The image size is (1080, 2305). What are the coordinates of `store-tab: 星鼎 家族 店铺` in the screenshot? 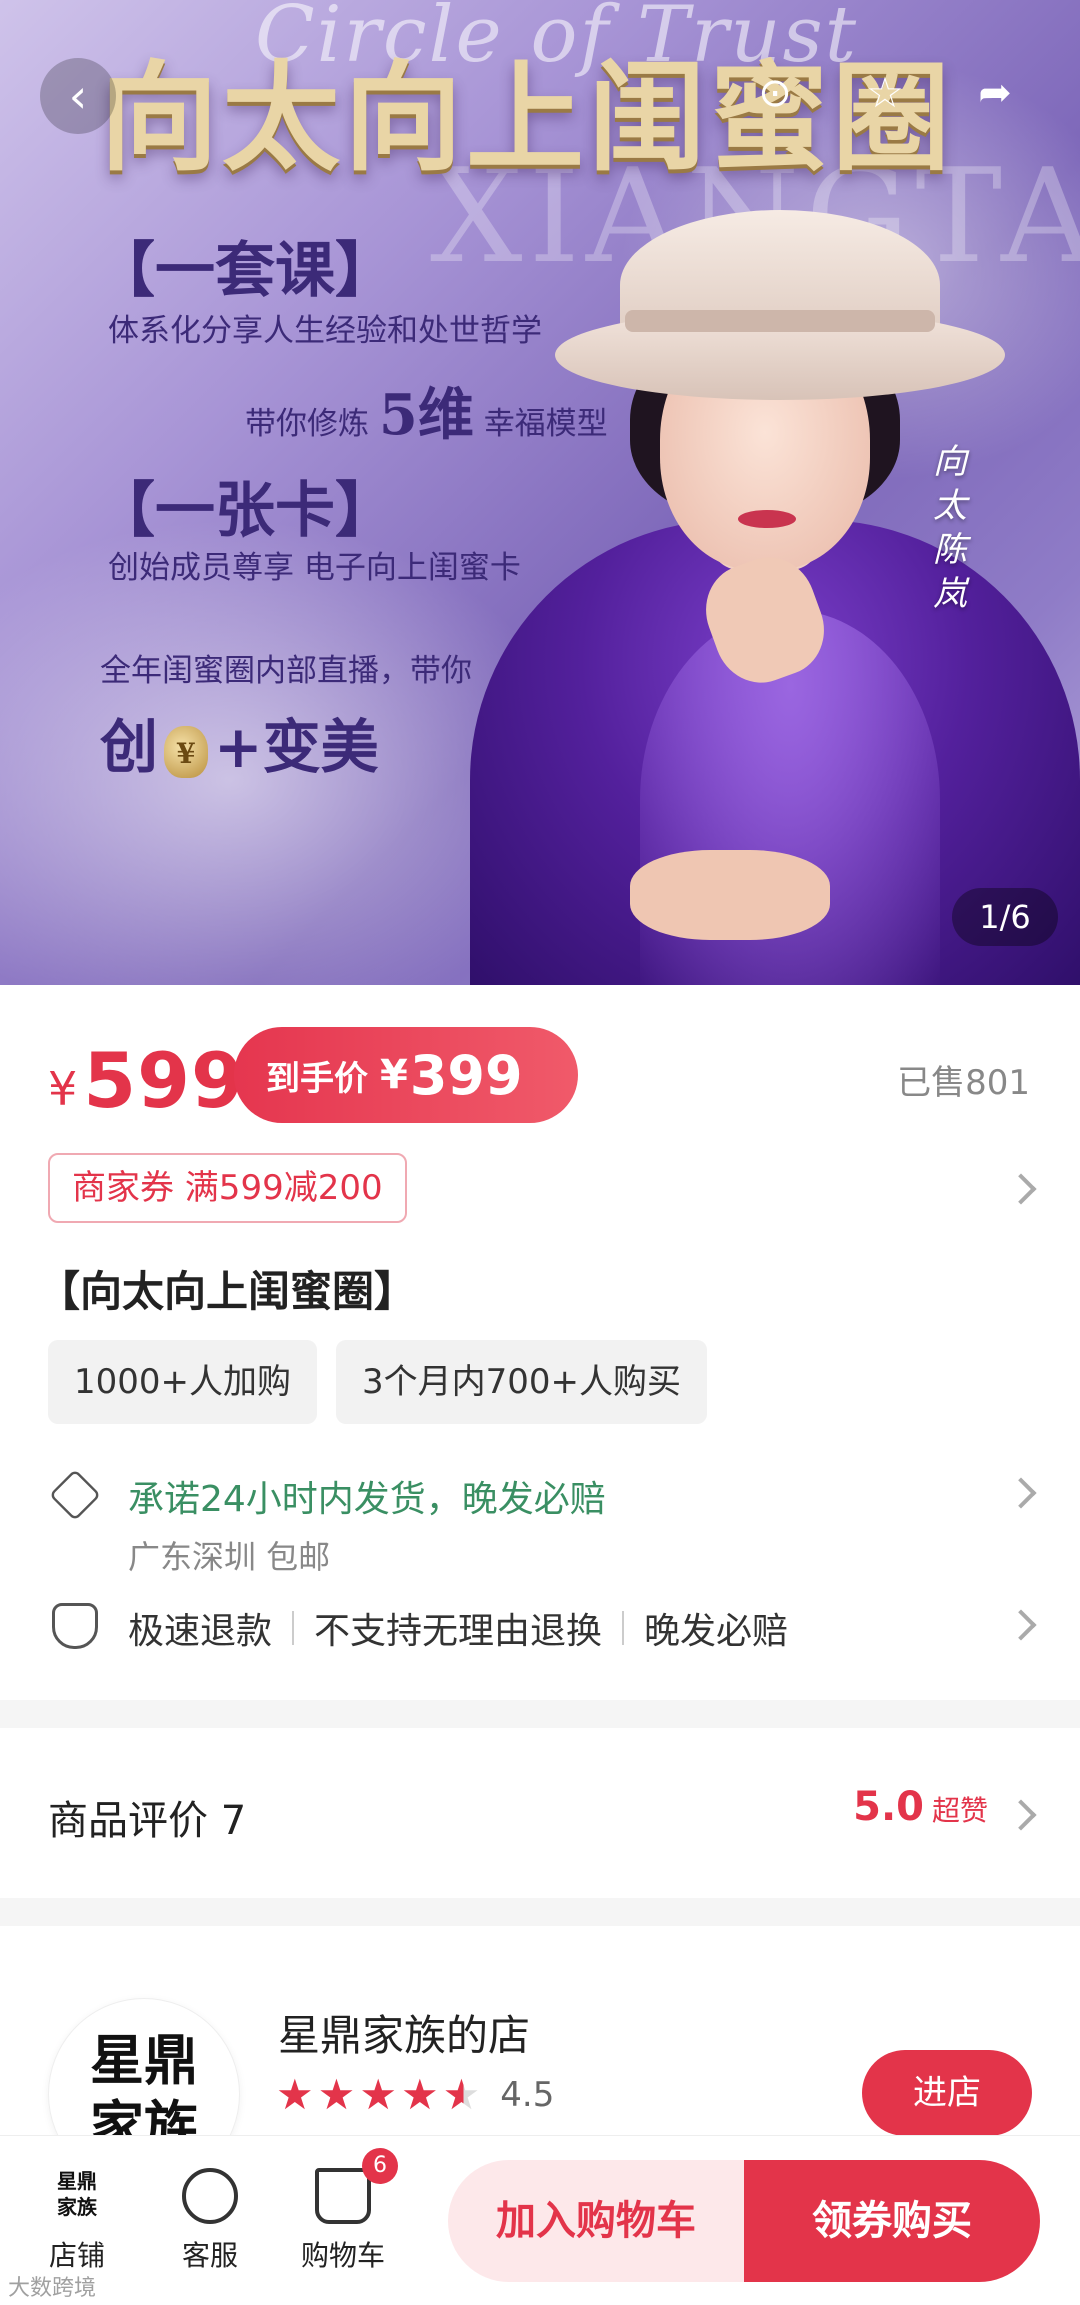 It's located at (77, 2221).